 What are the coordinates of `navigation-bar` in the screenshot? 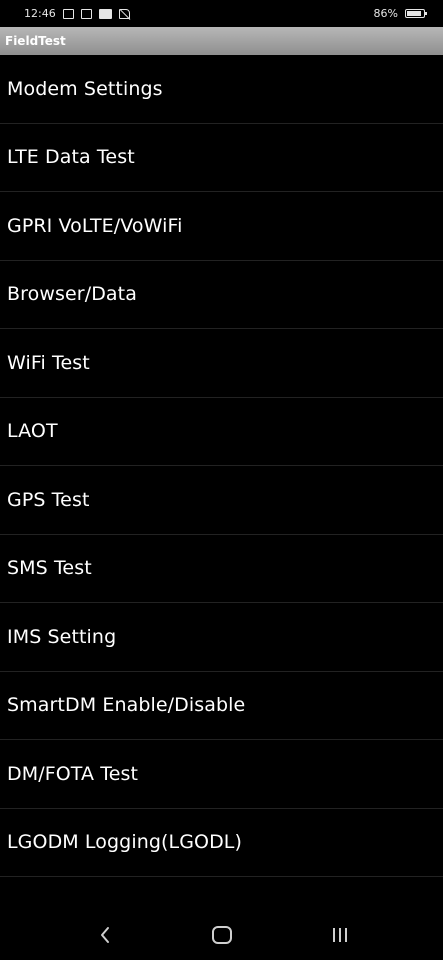 It's located at (221, 935).